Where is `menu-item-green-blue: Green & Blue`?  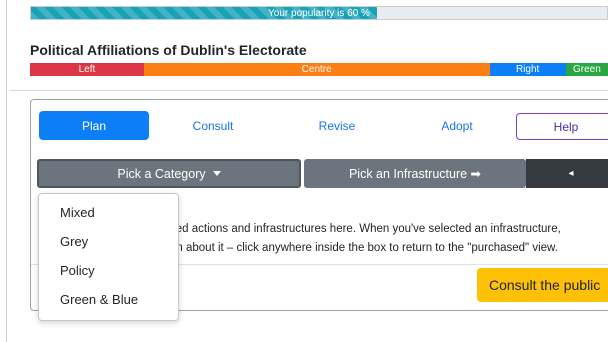 menu-item-green-blue: Green & Blue is located at coordinates (99, 299).